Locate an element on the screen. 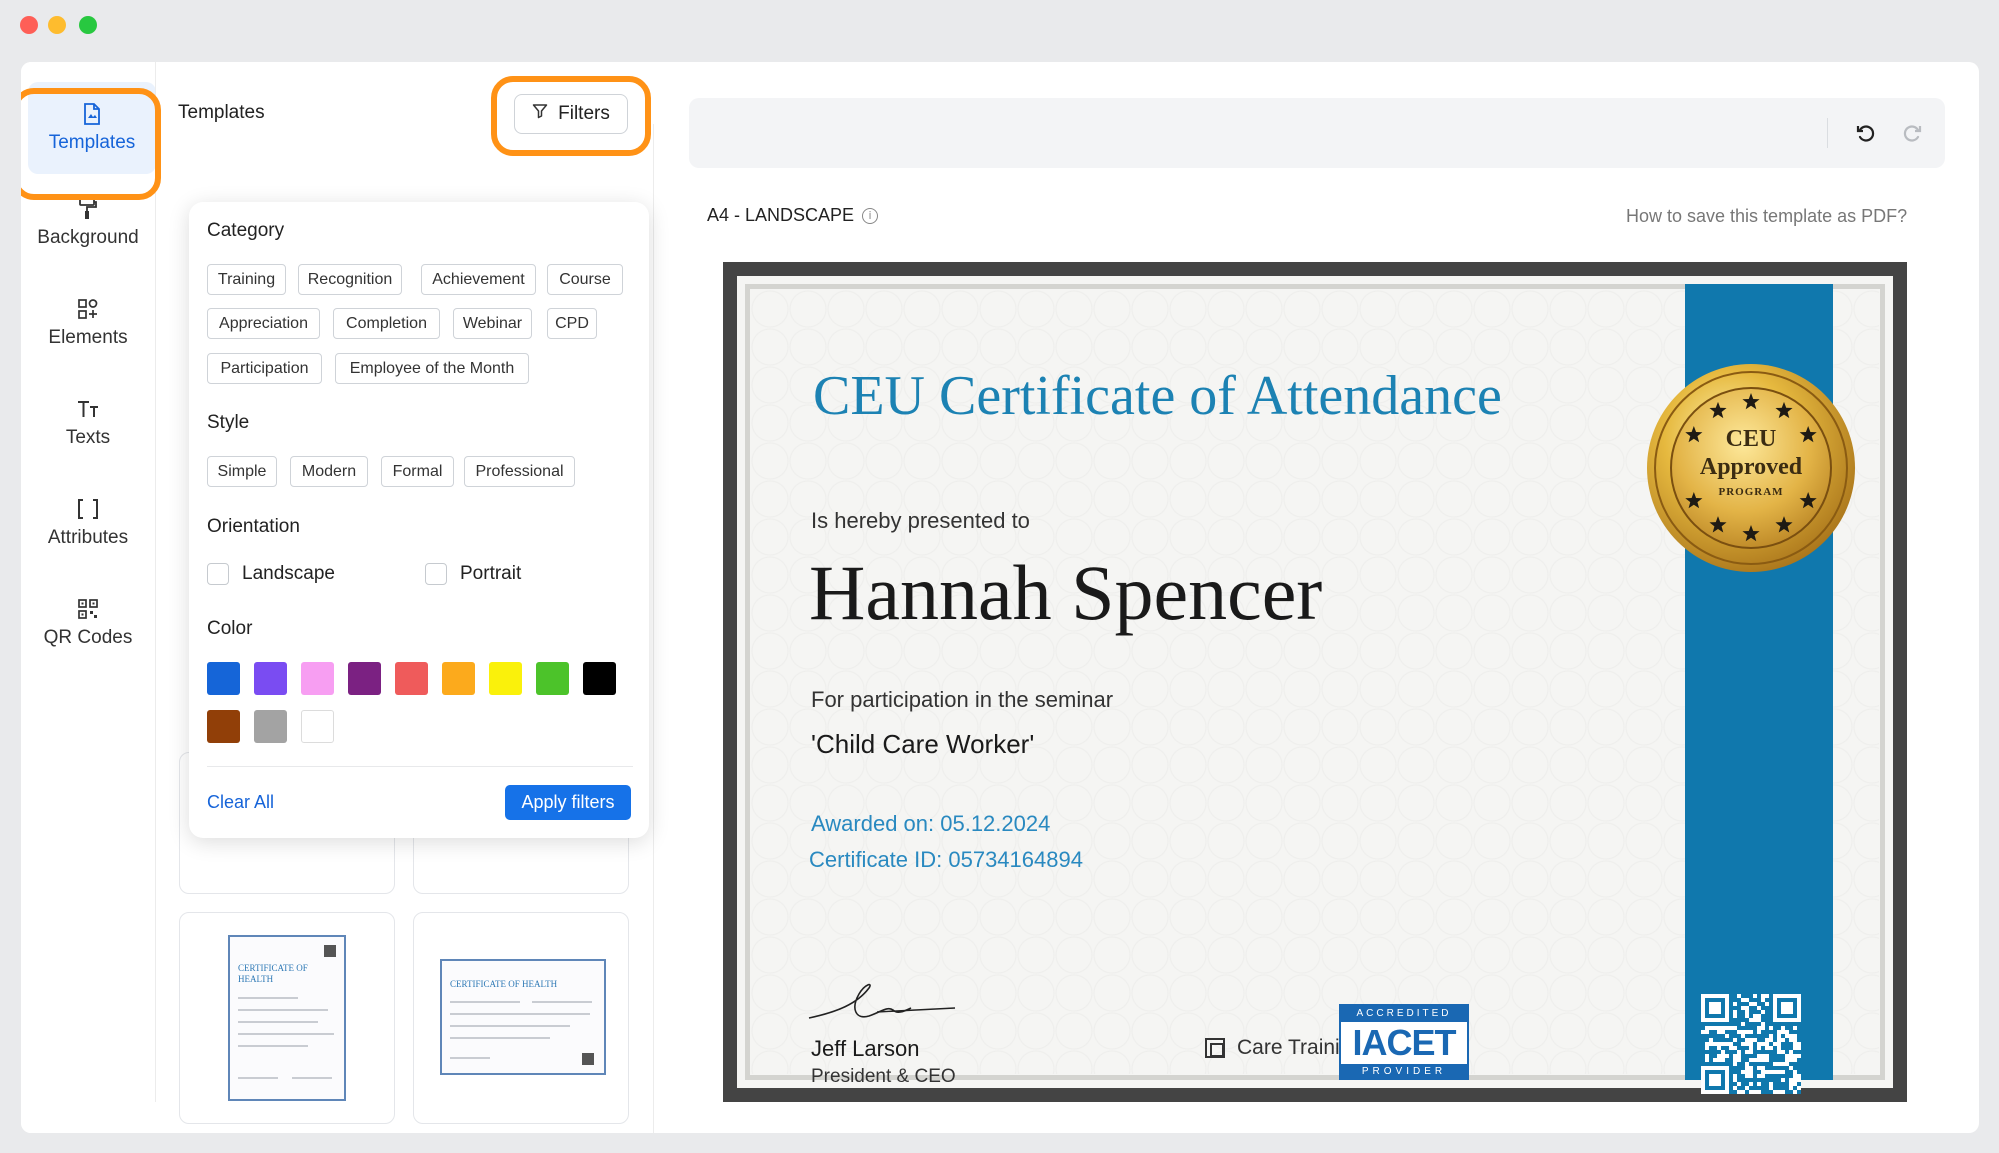  awarded-date: Awarded on: 05.12.2024 is located at coordinates (930, 824).